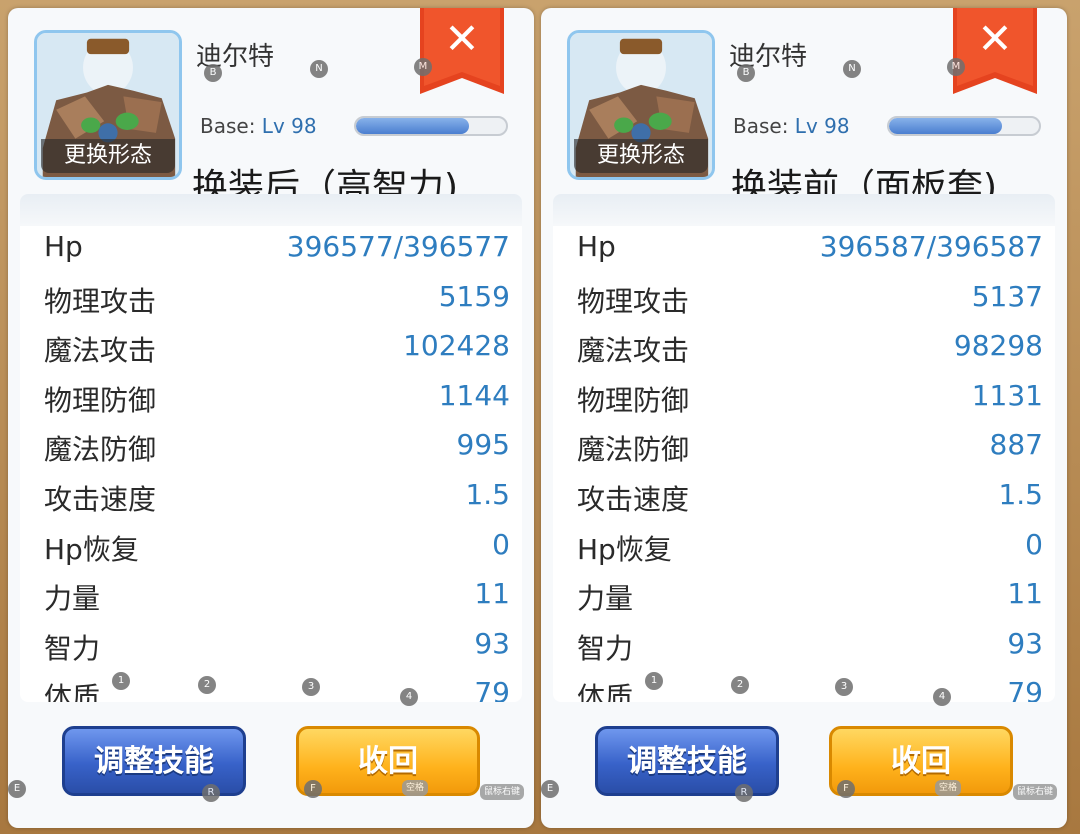 This screenshot has width=1080, height=834. What do you see at coordinates (550, 789) in the screenshot?
I see `key-hint-e: E` at bounding box center [550, 789].